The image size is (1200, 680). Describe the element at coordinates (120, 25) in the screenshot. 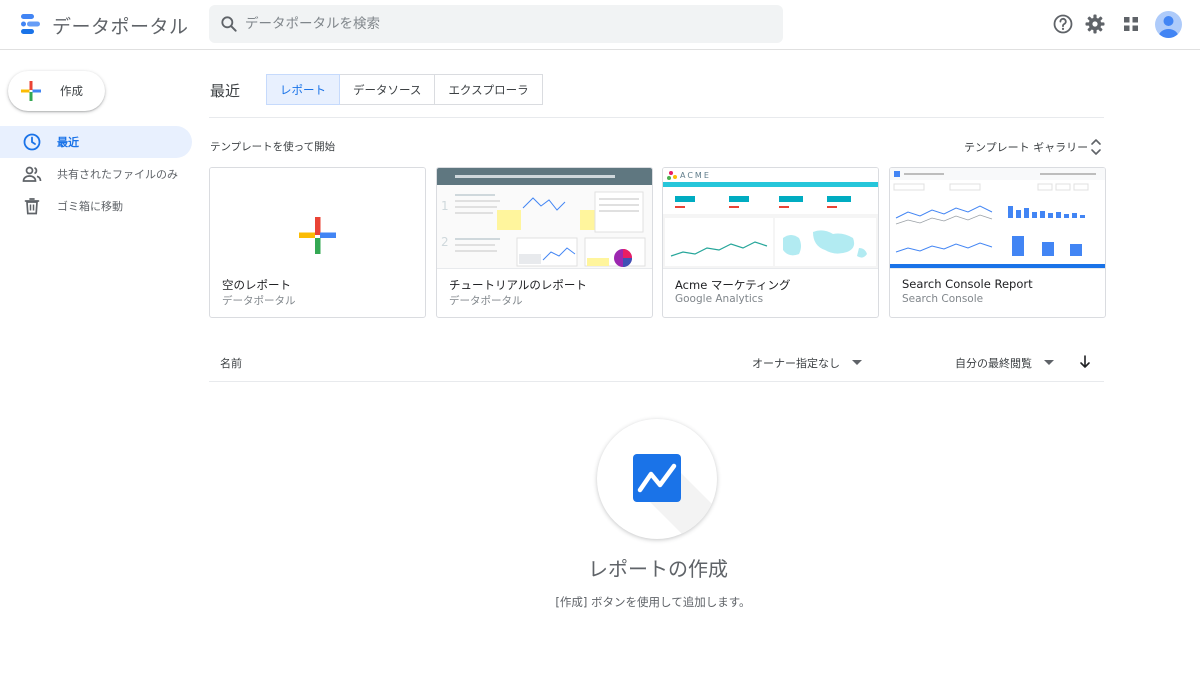

I see `app-title: データポータル` at that location.